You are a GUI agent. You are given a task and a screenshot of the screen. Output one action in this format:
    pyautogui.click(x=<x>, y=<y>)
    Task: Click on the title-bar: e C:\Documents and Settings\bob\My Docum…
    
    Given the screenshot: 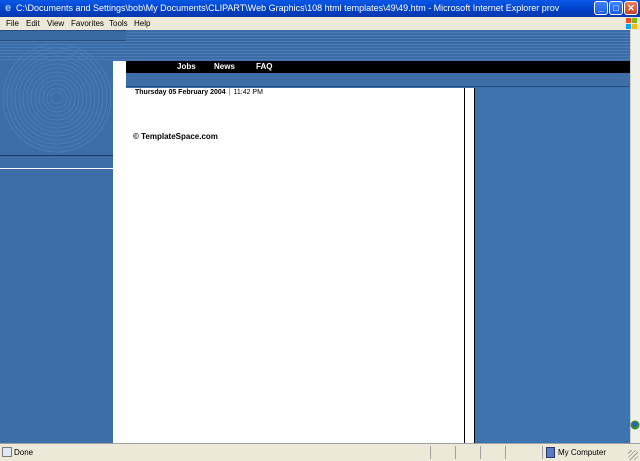 What is the action you would take?
    pyautogui.click(x=320, y=8)
    